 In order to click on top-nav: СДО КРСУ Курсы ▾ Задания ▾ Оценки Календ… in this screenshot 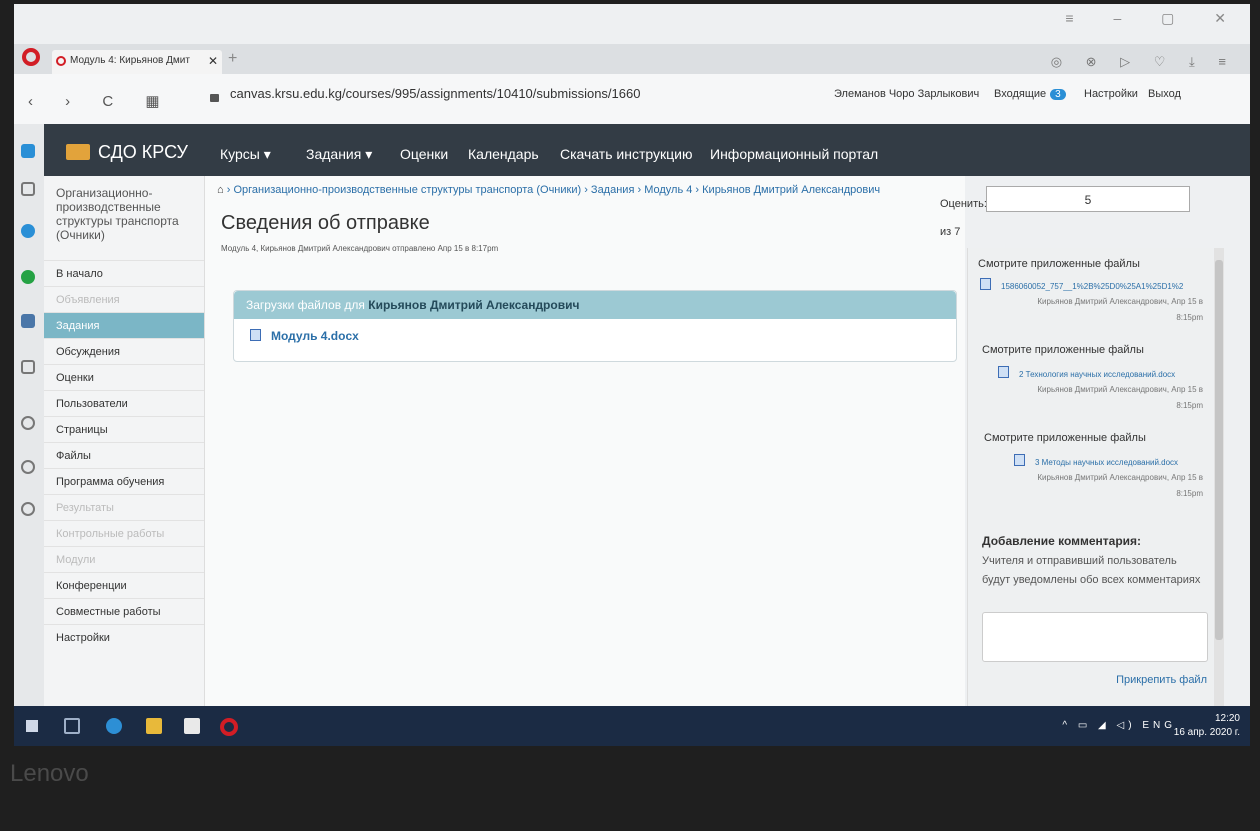, I will do `click(647, 150)`.